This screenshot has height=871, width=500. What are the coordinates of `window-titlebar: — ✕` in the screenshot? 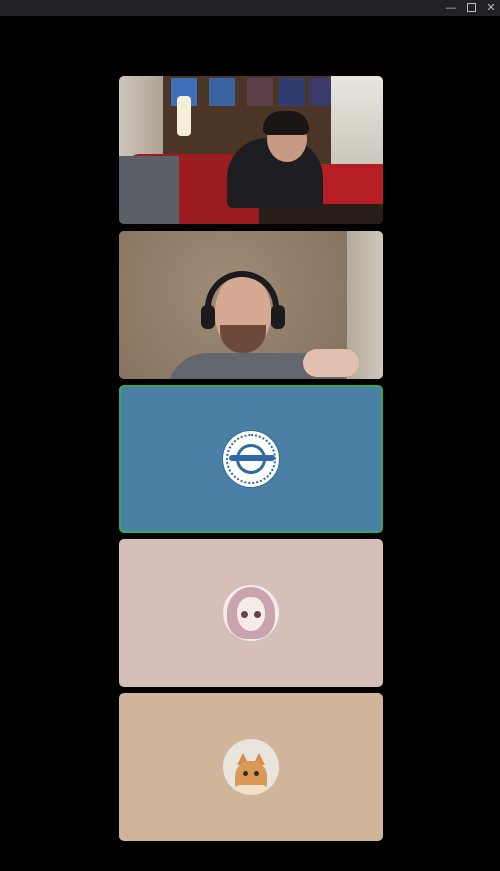 It's located at (250, 8).